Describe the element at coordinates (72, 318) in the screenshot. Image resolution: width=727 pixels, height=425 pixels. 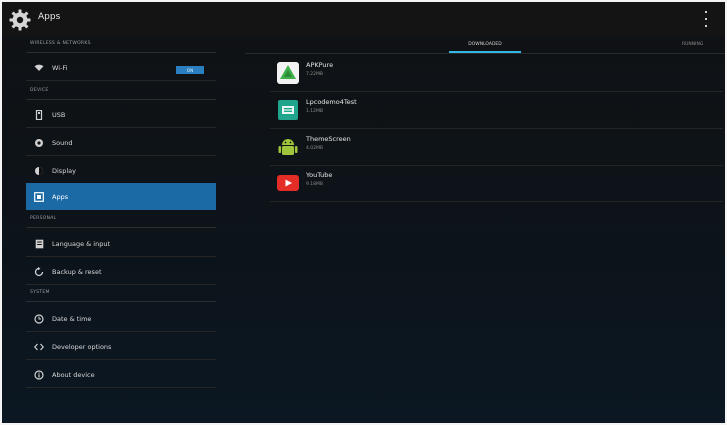
I see `sidebar-item-label: Date & time` at that location.